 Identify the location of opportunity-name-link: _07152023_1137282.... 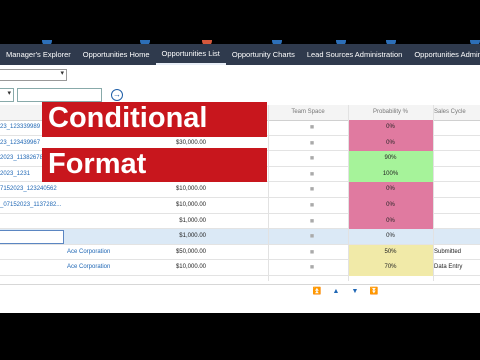
(32, 206).